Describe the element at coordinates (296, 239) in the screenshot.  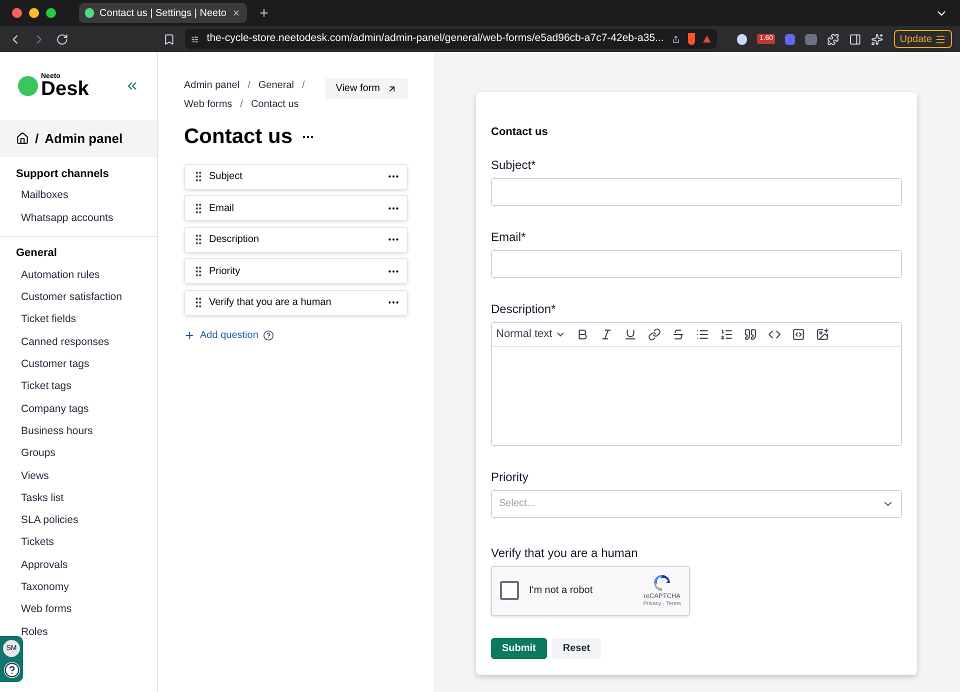
I see `question-item: Description` at that location.